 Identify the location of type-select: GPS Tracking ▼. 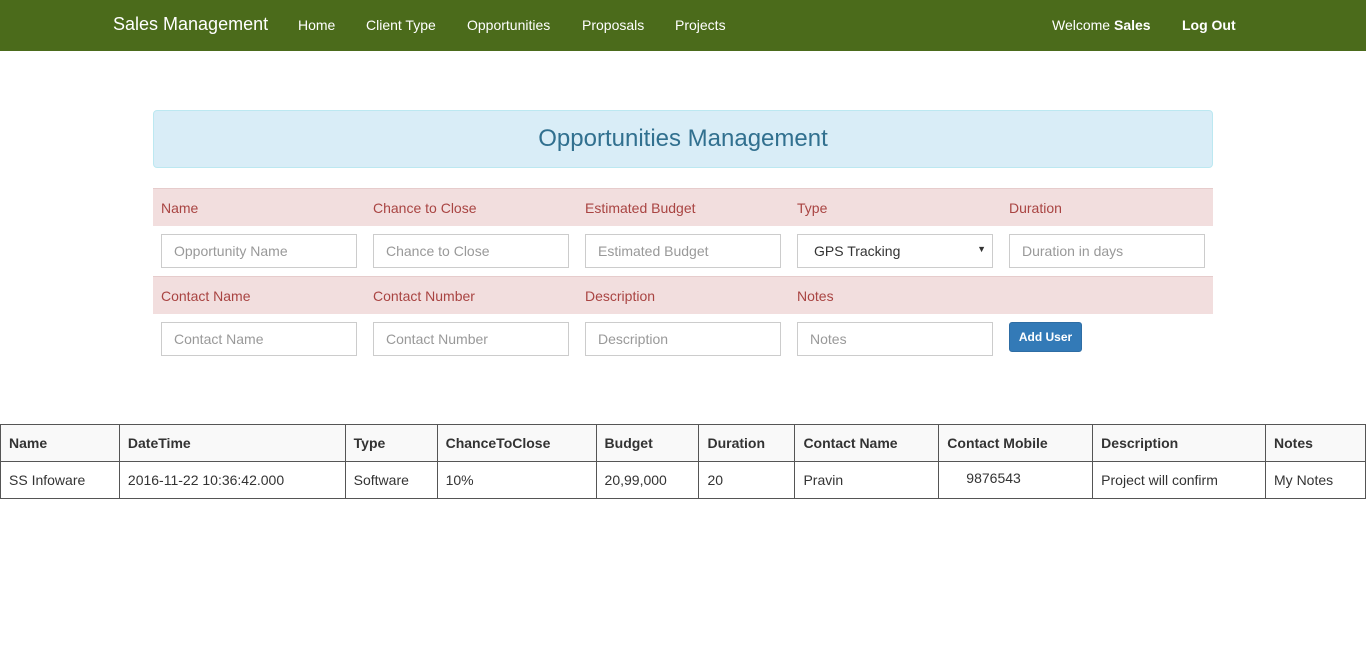
(895, 251).